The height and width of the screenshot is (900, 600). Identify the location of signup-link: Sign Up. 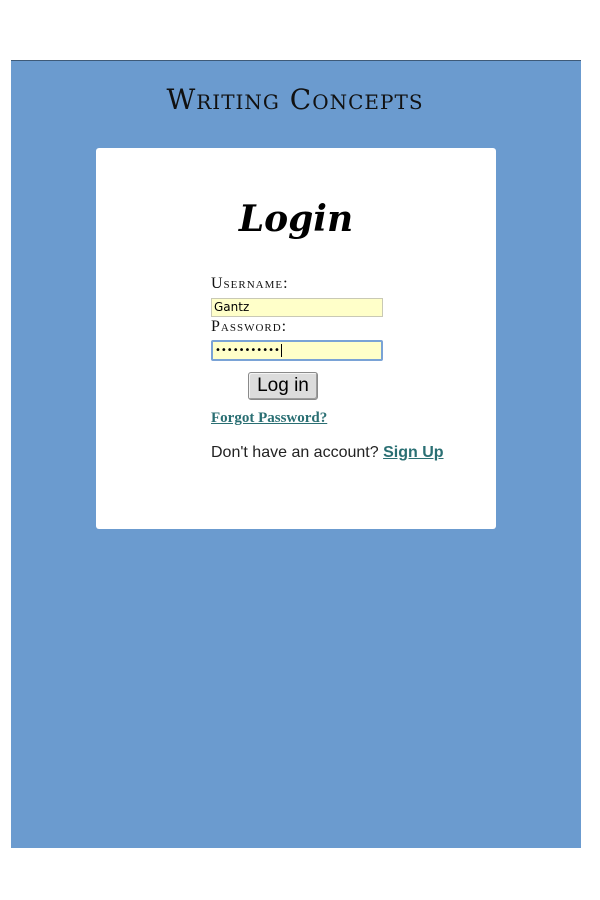
(413, 452).